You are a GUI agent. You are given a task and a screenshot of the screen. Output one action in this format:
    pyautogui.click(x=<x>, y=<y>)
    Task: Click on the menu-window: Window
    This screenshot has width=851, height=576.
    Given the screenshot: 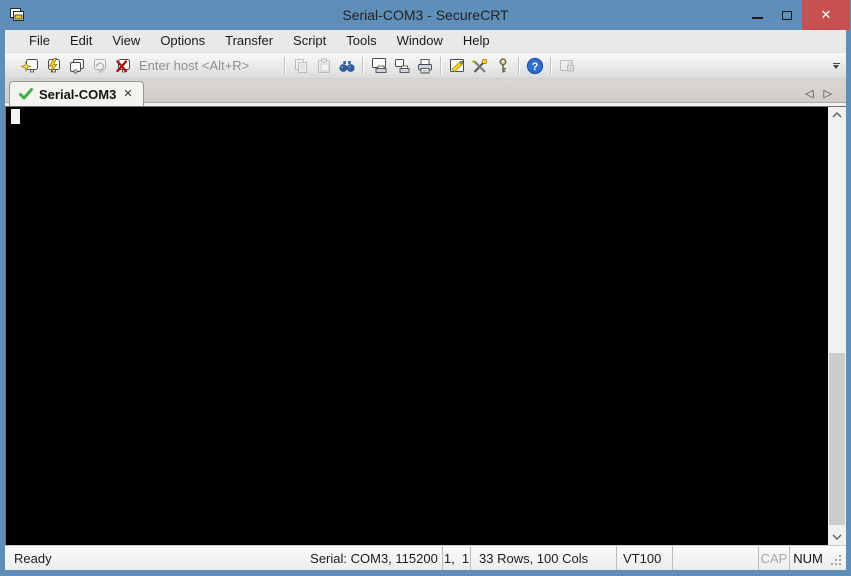 What is the action you would take?
    pyautogui.click(x=420, y=41)
    